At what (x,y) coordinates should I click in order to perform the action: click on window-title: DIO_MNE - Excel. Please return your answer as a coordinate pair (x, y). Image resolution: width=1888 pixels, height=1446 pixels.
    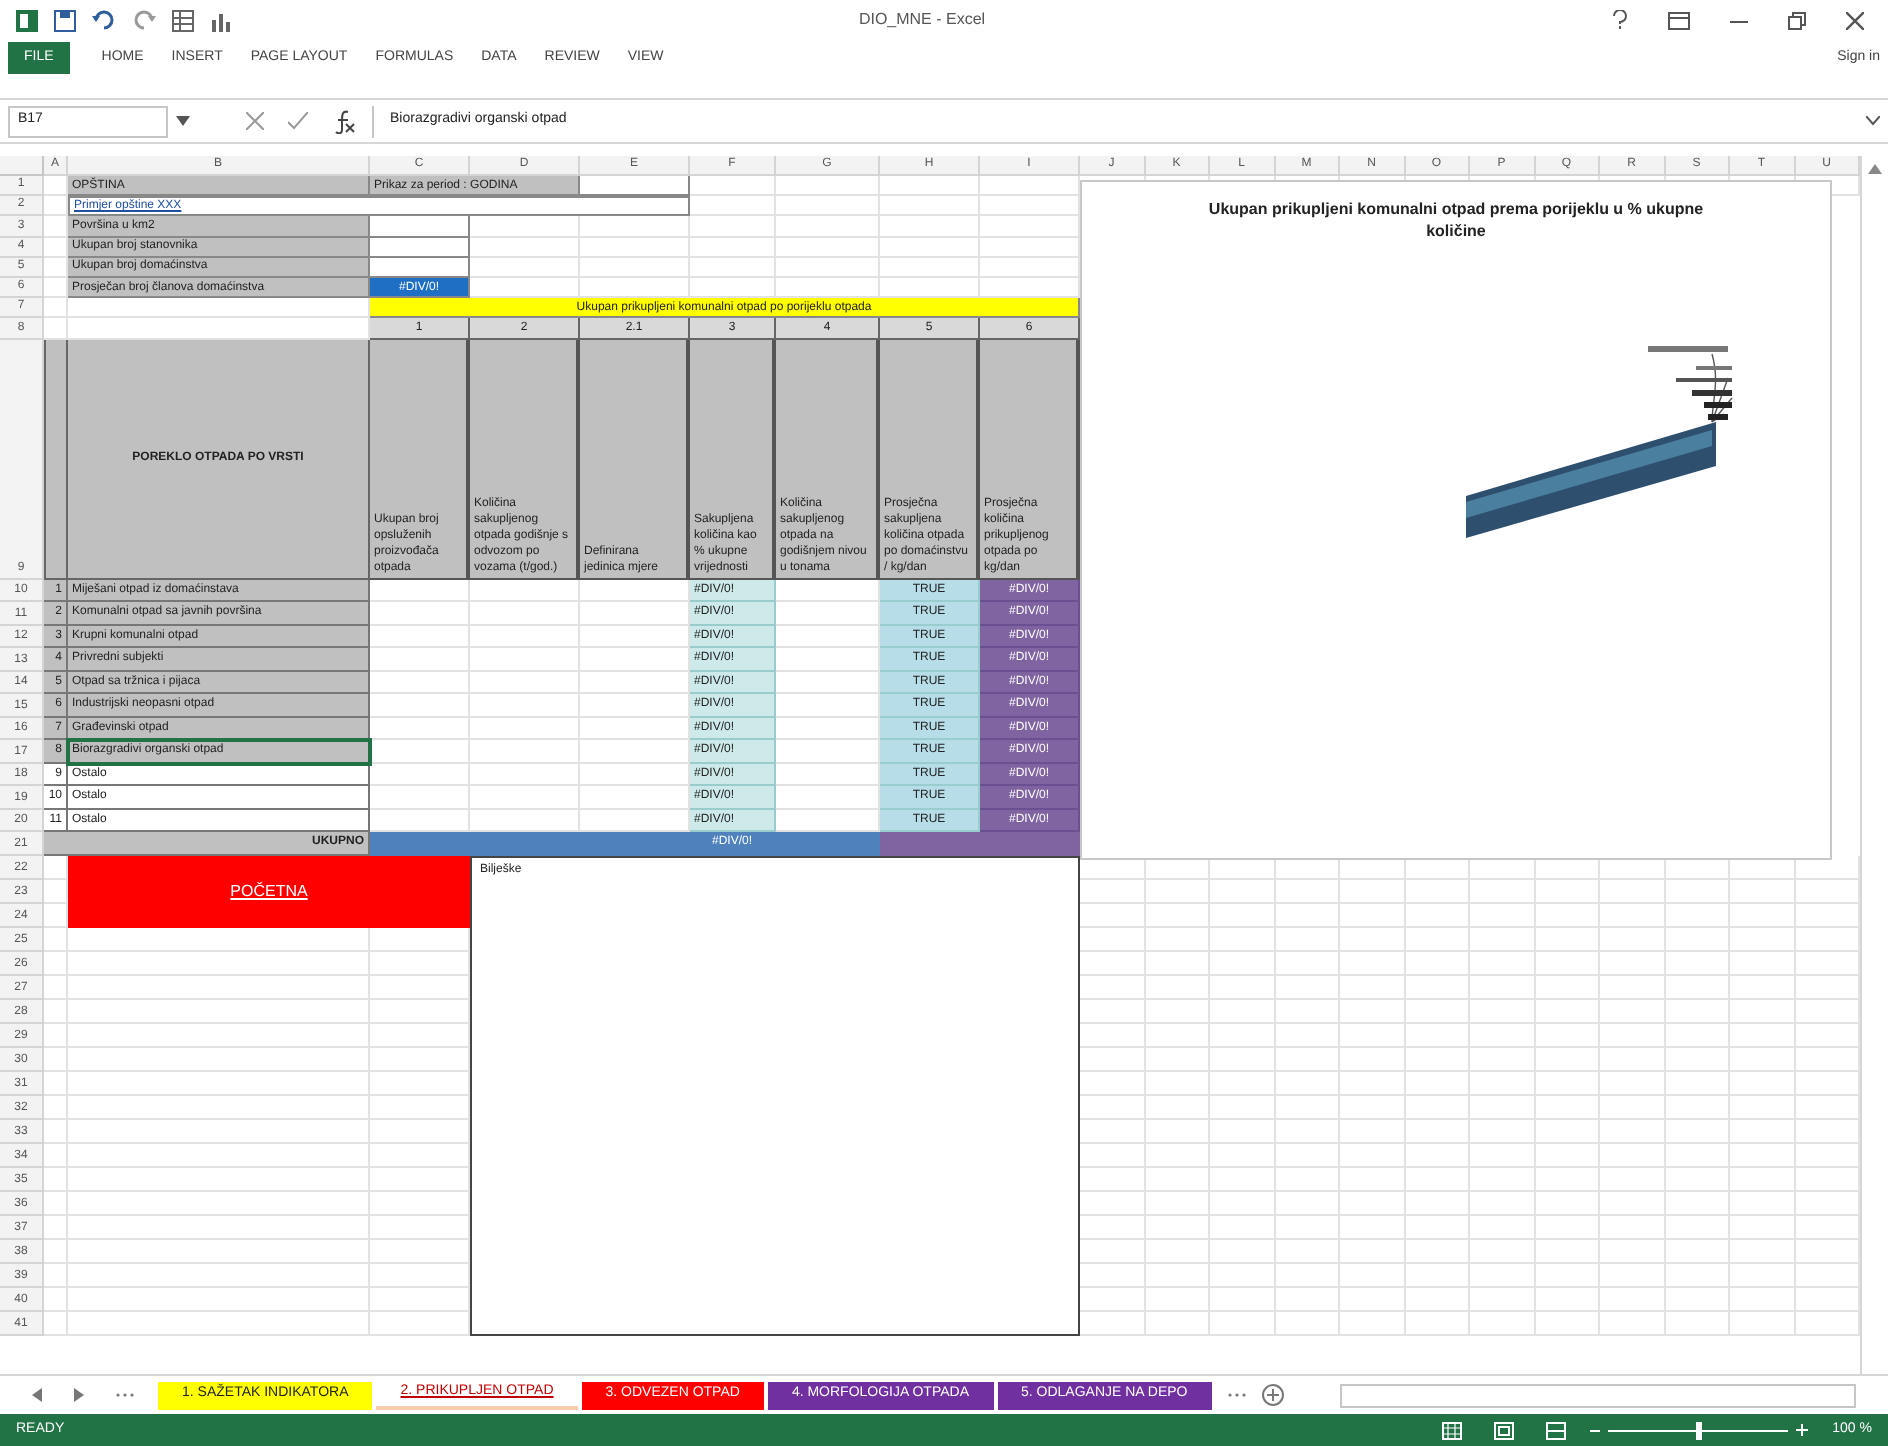
    Looking at the image, I should click on (922, 20).